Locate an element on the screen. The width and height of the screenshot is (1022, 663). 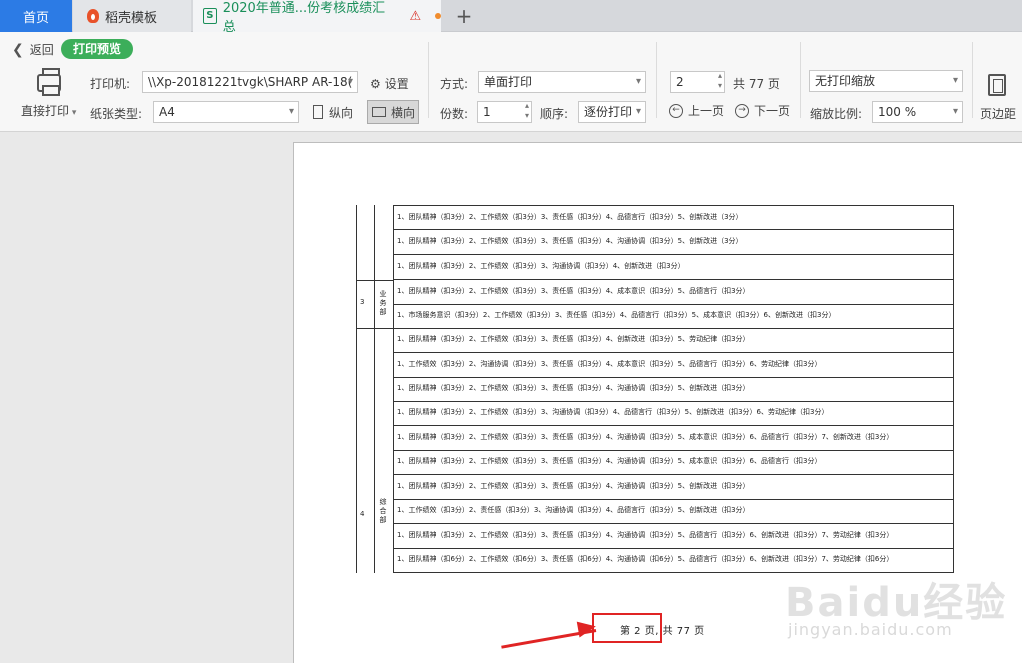
next-page-label: 下一页 is located at coordinates (772, 111).